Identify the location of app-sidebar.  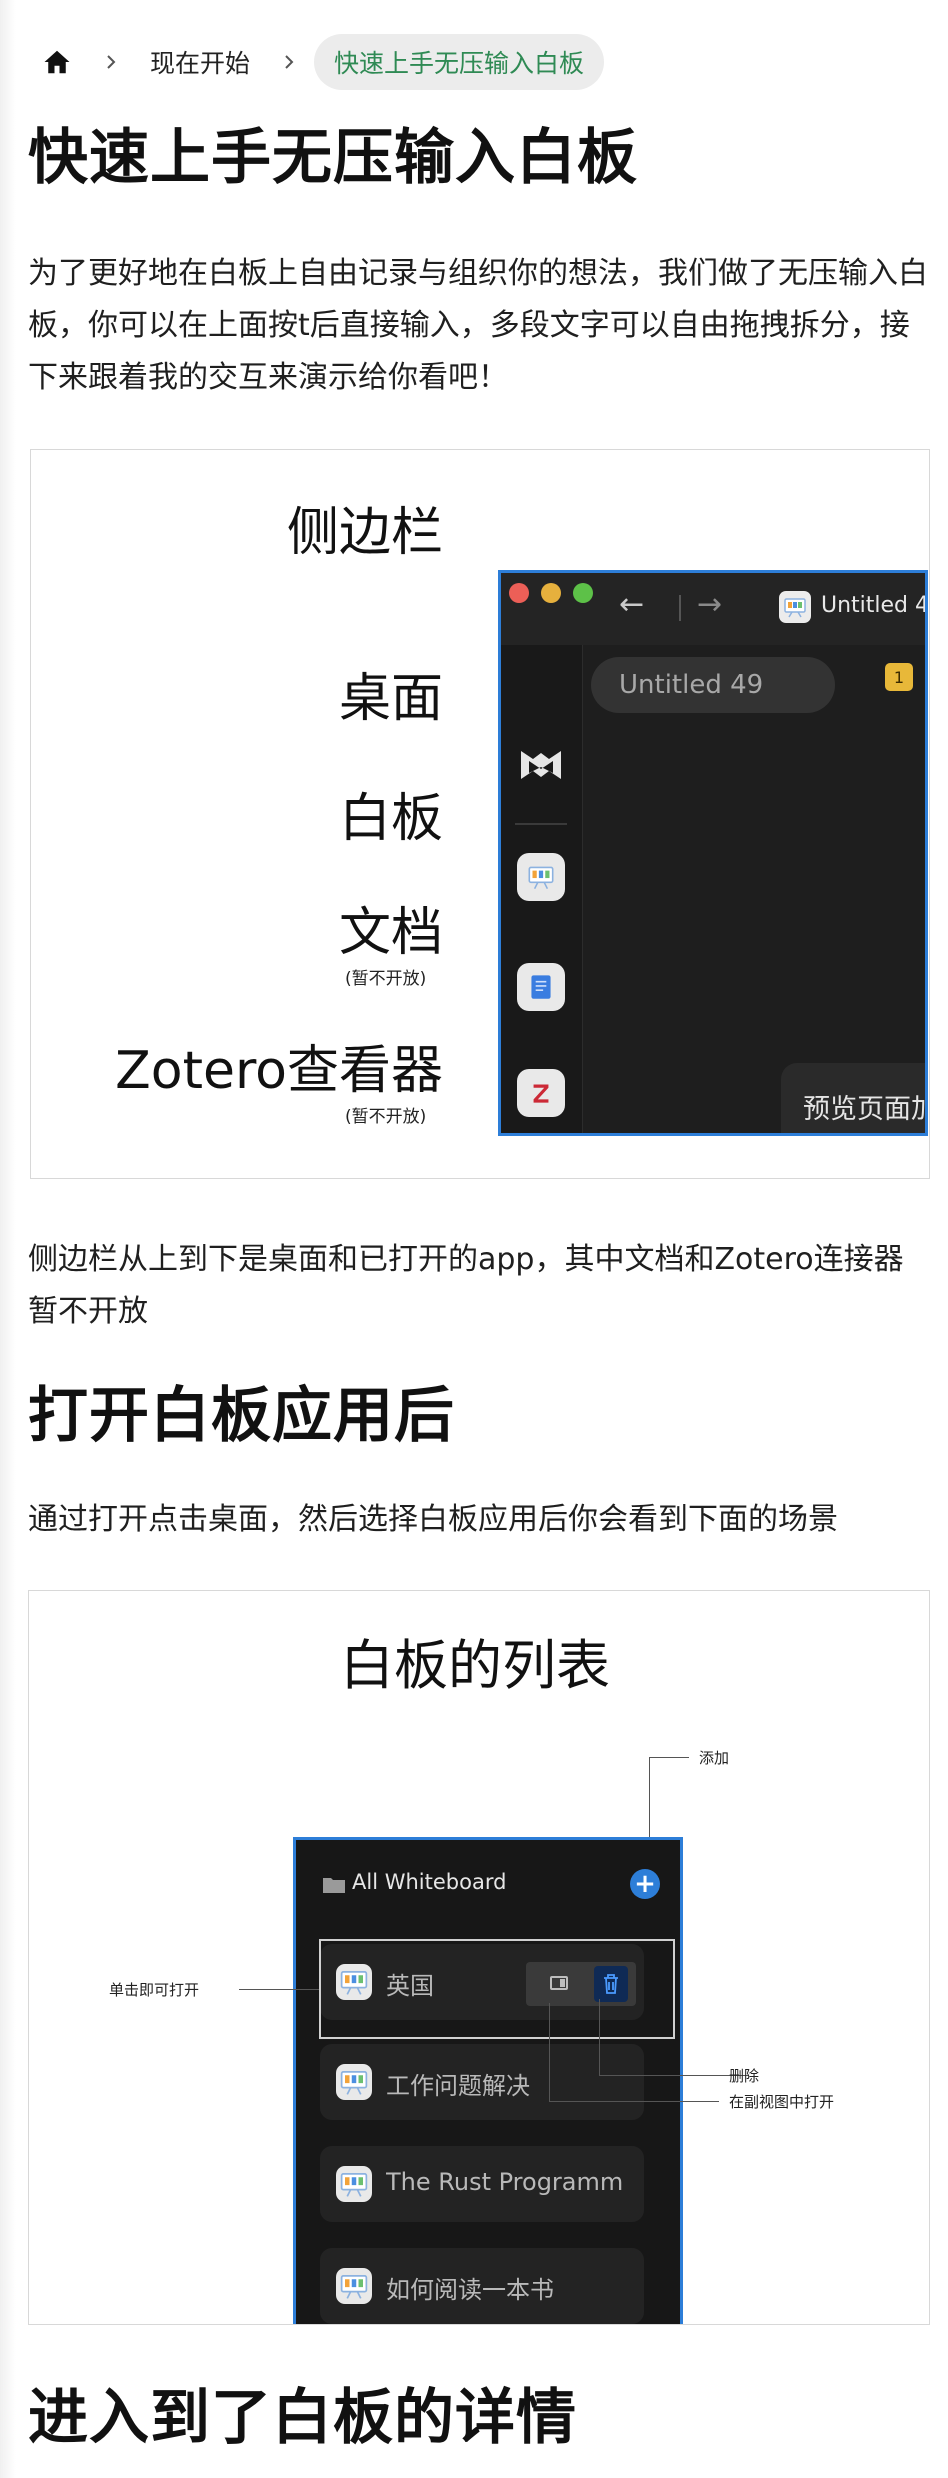
(542, 889).